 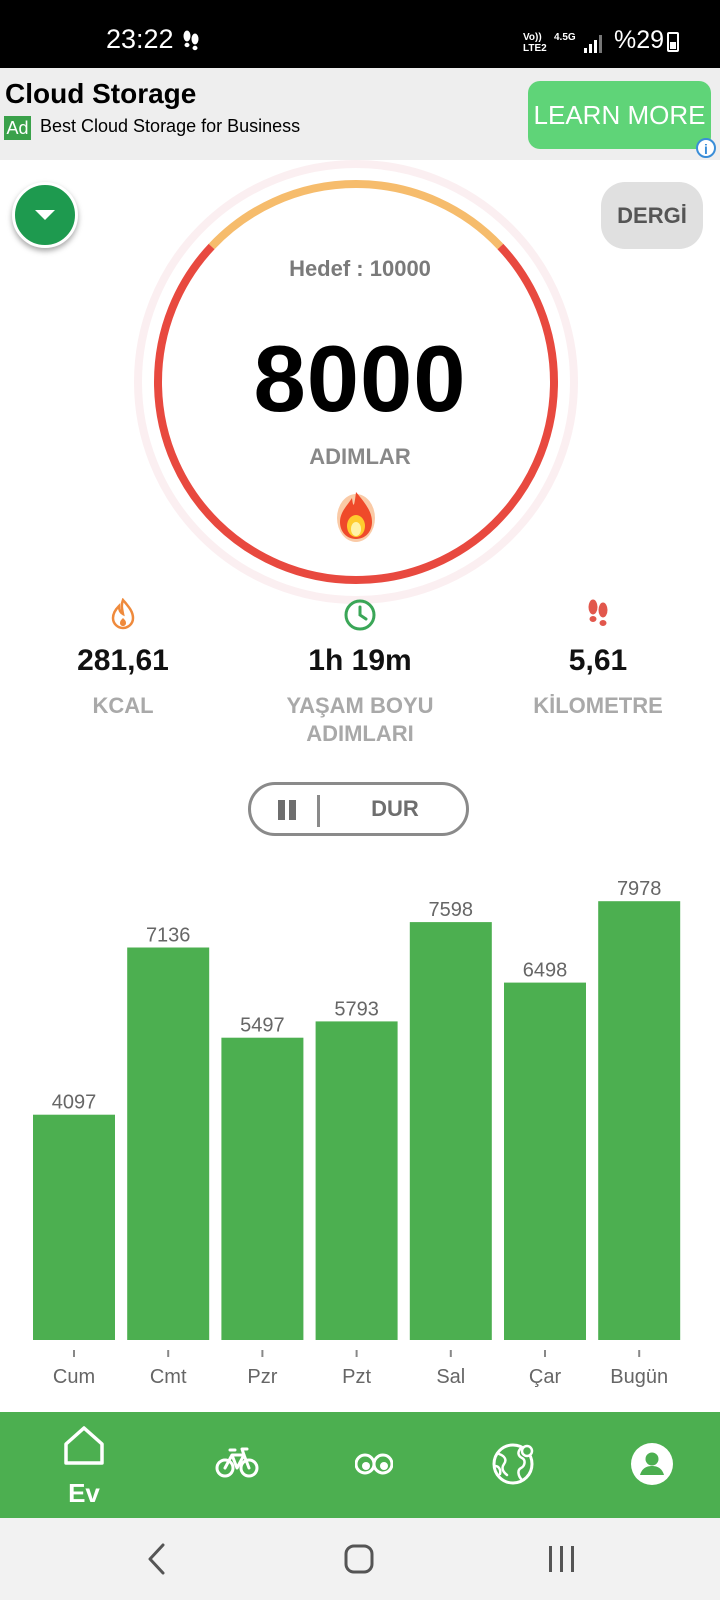 What do you see at coordinates (356, 214) in the screenshot?
I see `ring-remaining-arc` at bounding box center [356, 214].